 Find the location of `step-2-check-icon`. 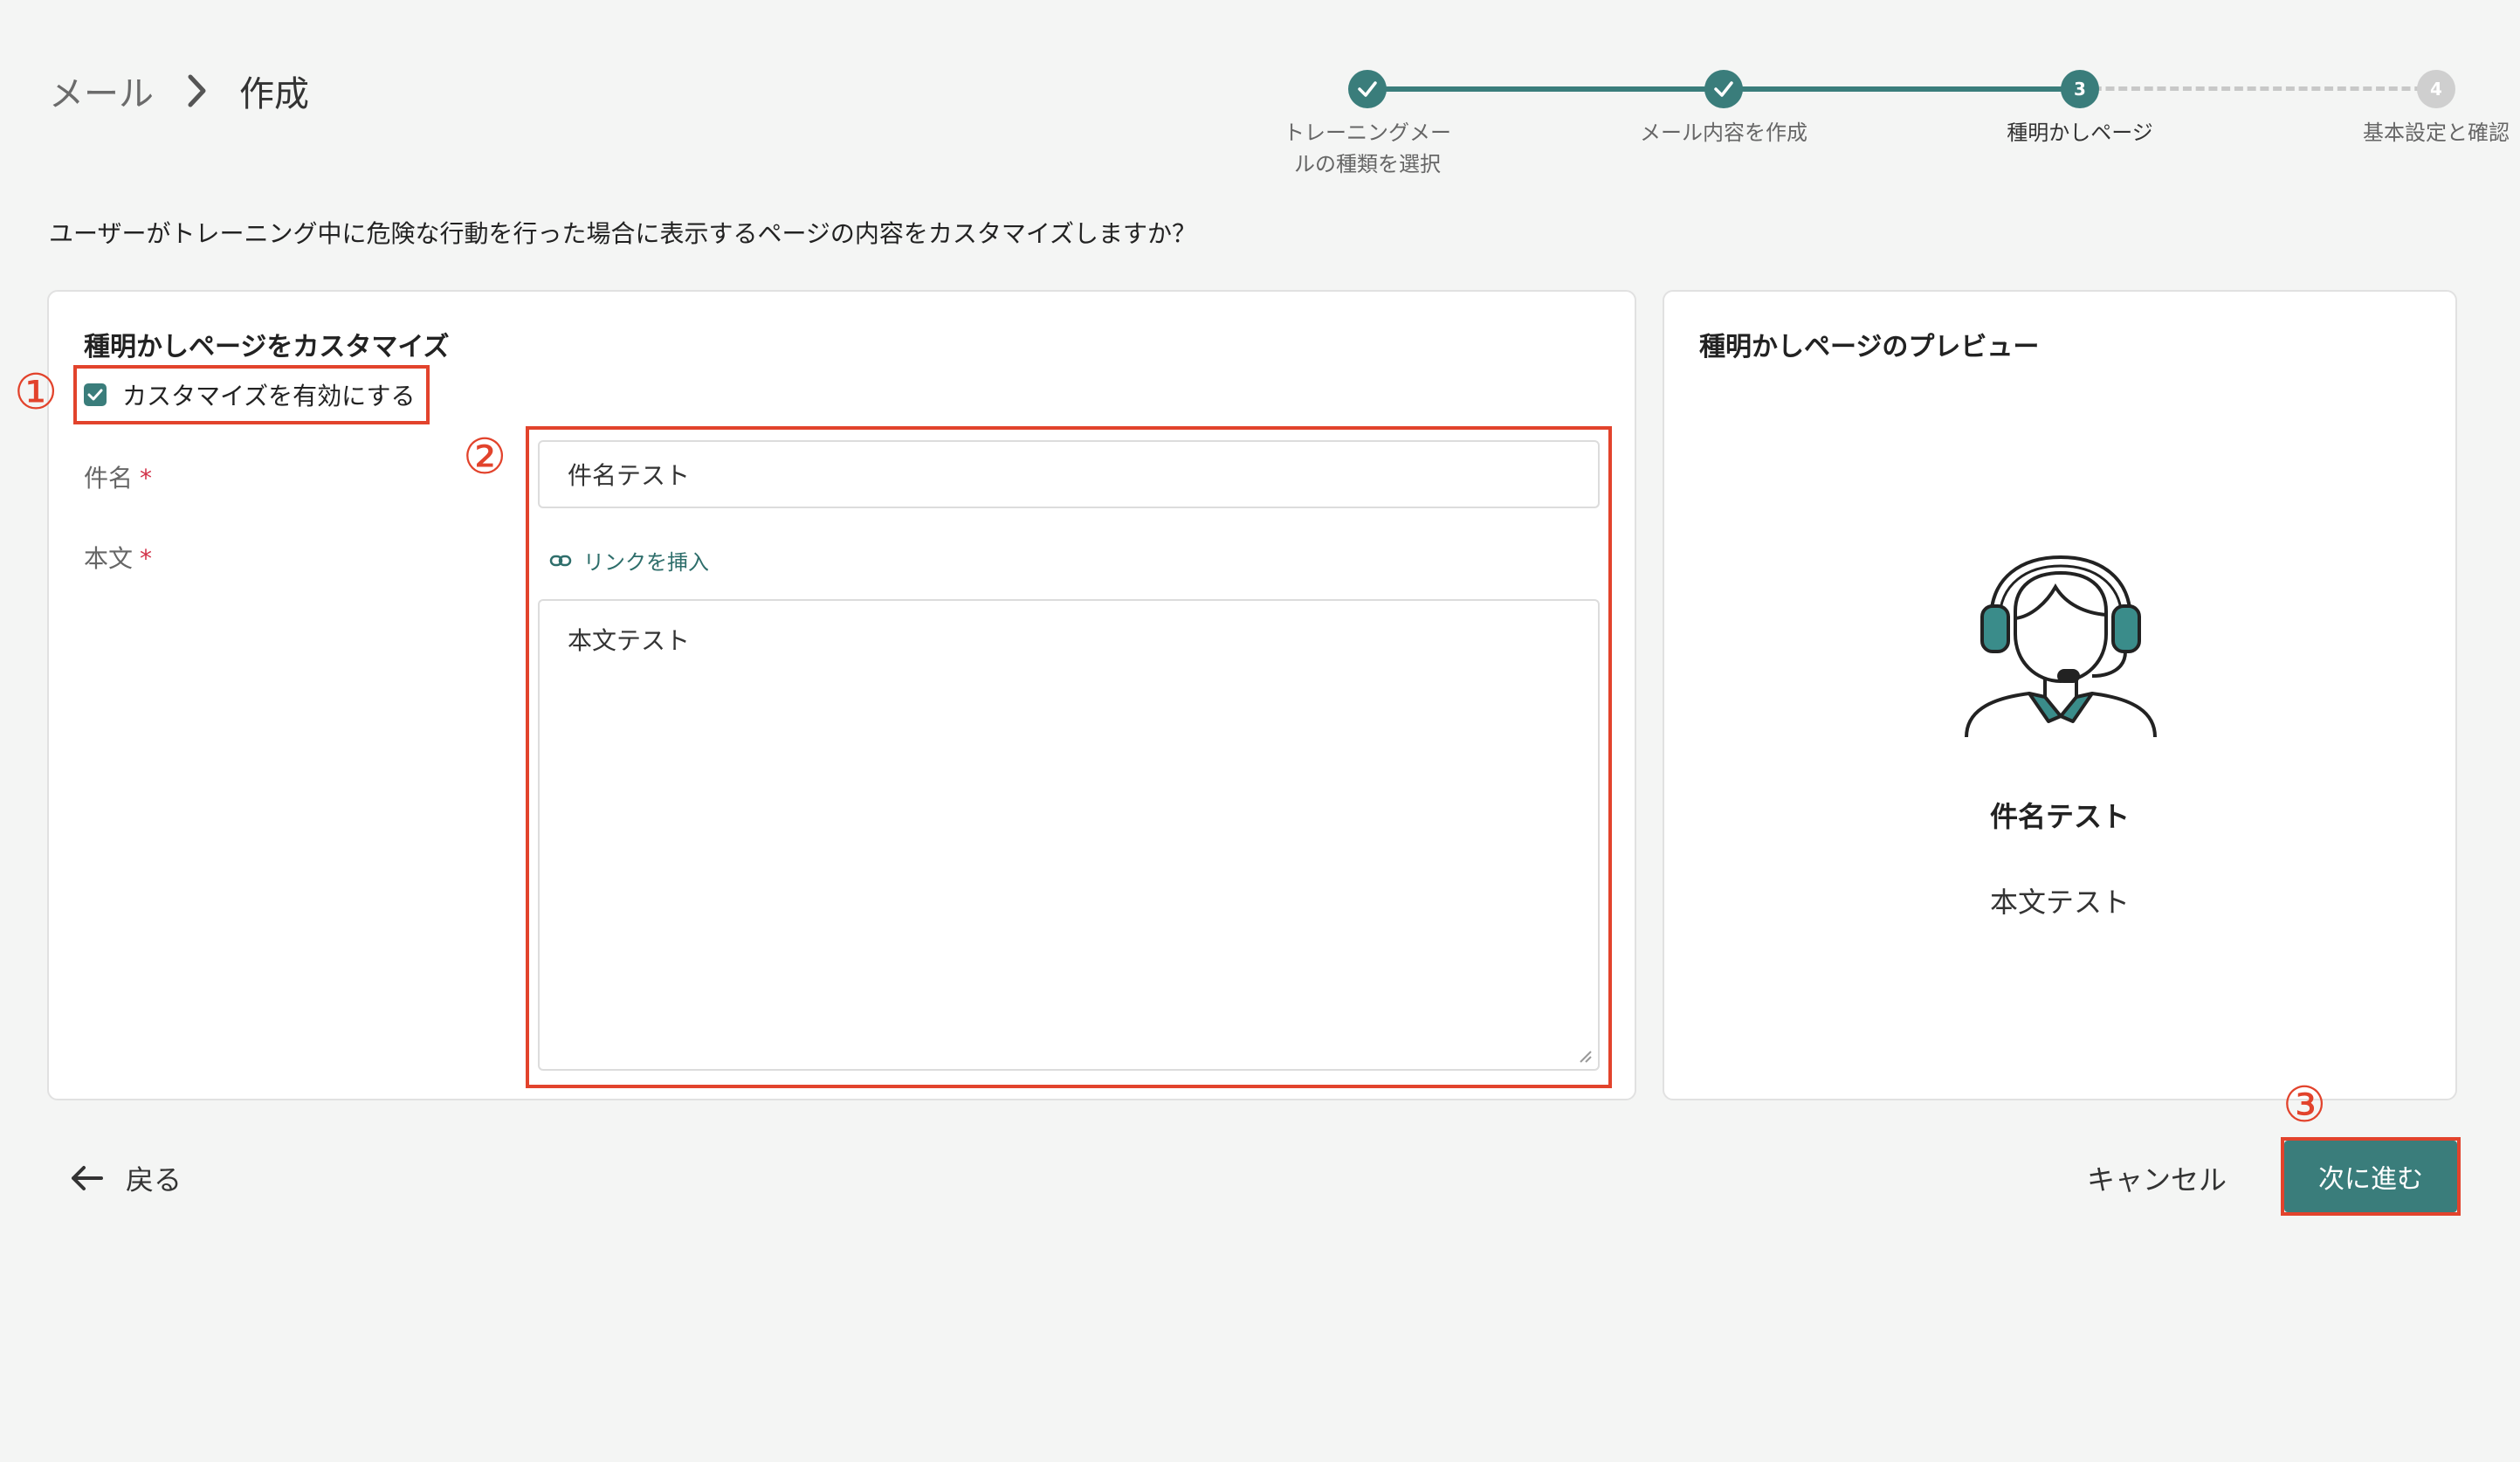

step-2-check-icon is located at coordinates (1723, 89).